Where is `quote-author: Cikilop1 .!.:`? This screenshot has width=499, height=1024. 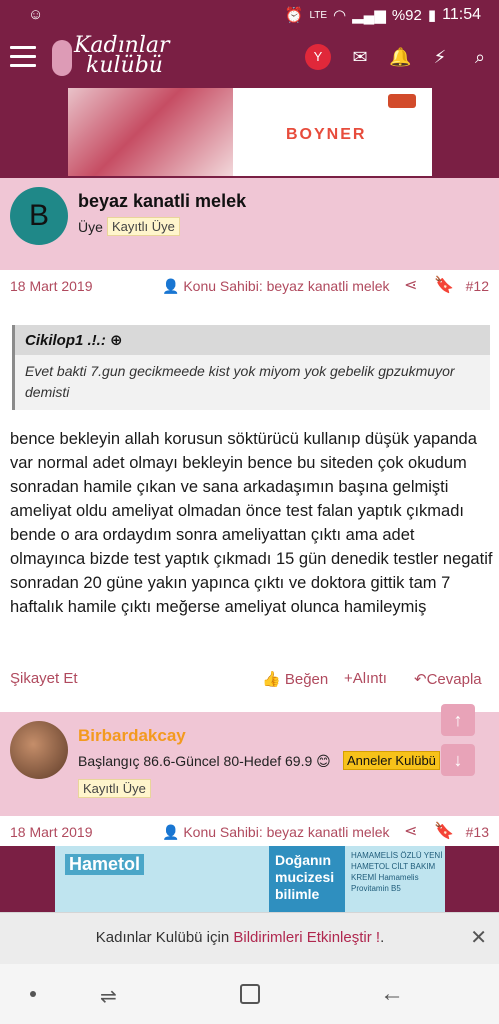 quote-author: Cikilop1 .!.: is located at coordinates (65, 340).